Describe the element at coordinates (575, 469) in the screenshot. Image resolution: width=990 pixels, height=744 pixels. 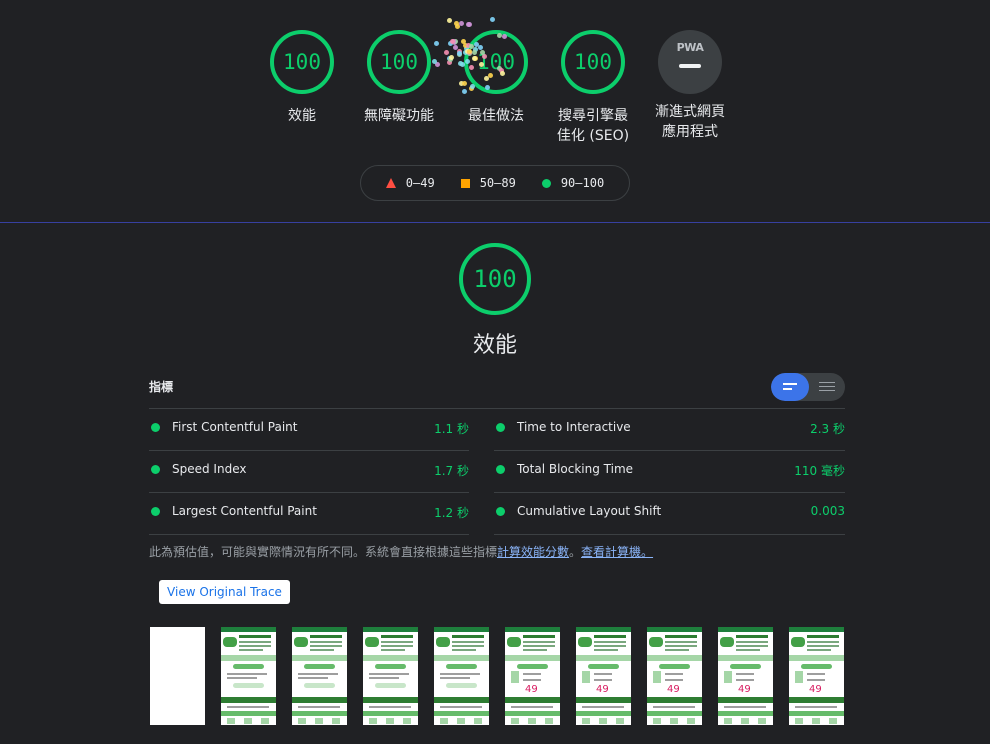
I see `metric-name: Total Blocking Time` at that location.